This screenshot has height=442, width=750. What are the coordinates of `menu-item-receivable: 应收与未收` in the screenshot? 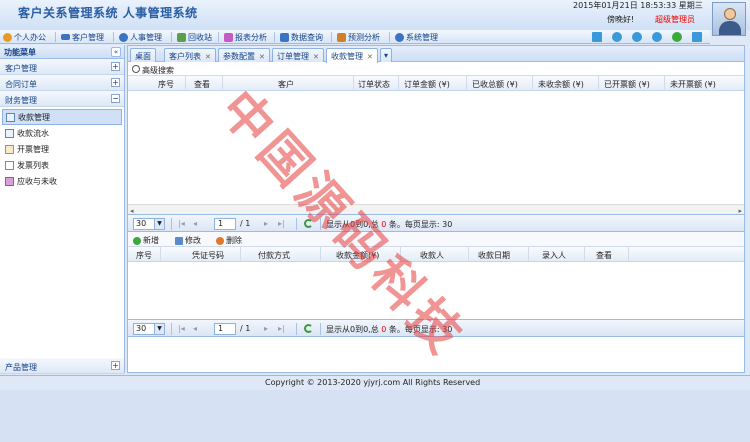 It's located at (62, 181).